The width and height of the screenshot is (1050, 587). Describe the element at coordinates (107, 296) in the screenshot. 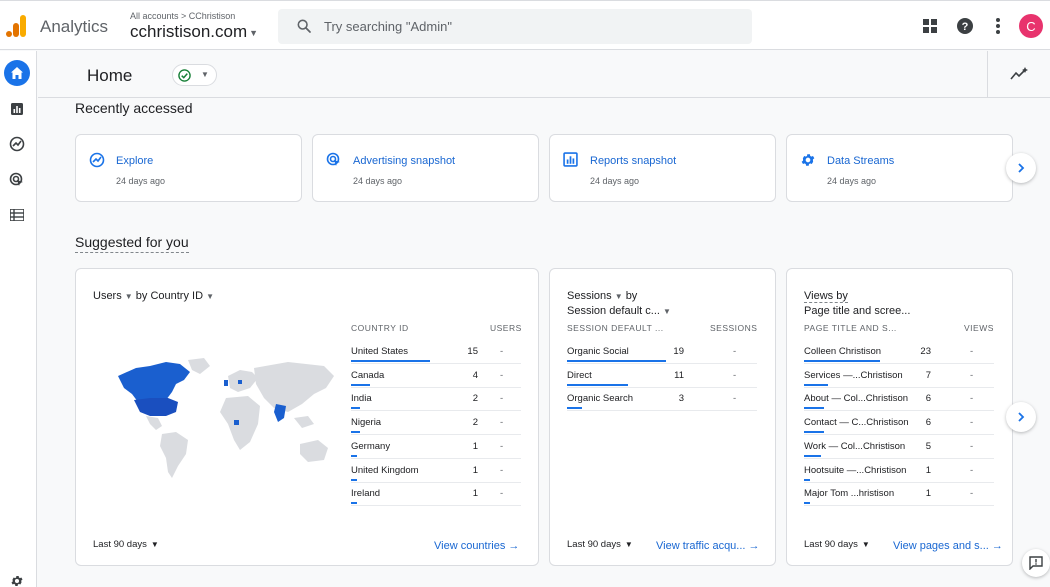

I see `metric-selector: Users` at that location.